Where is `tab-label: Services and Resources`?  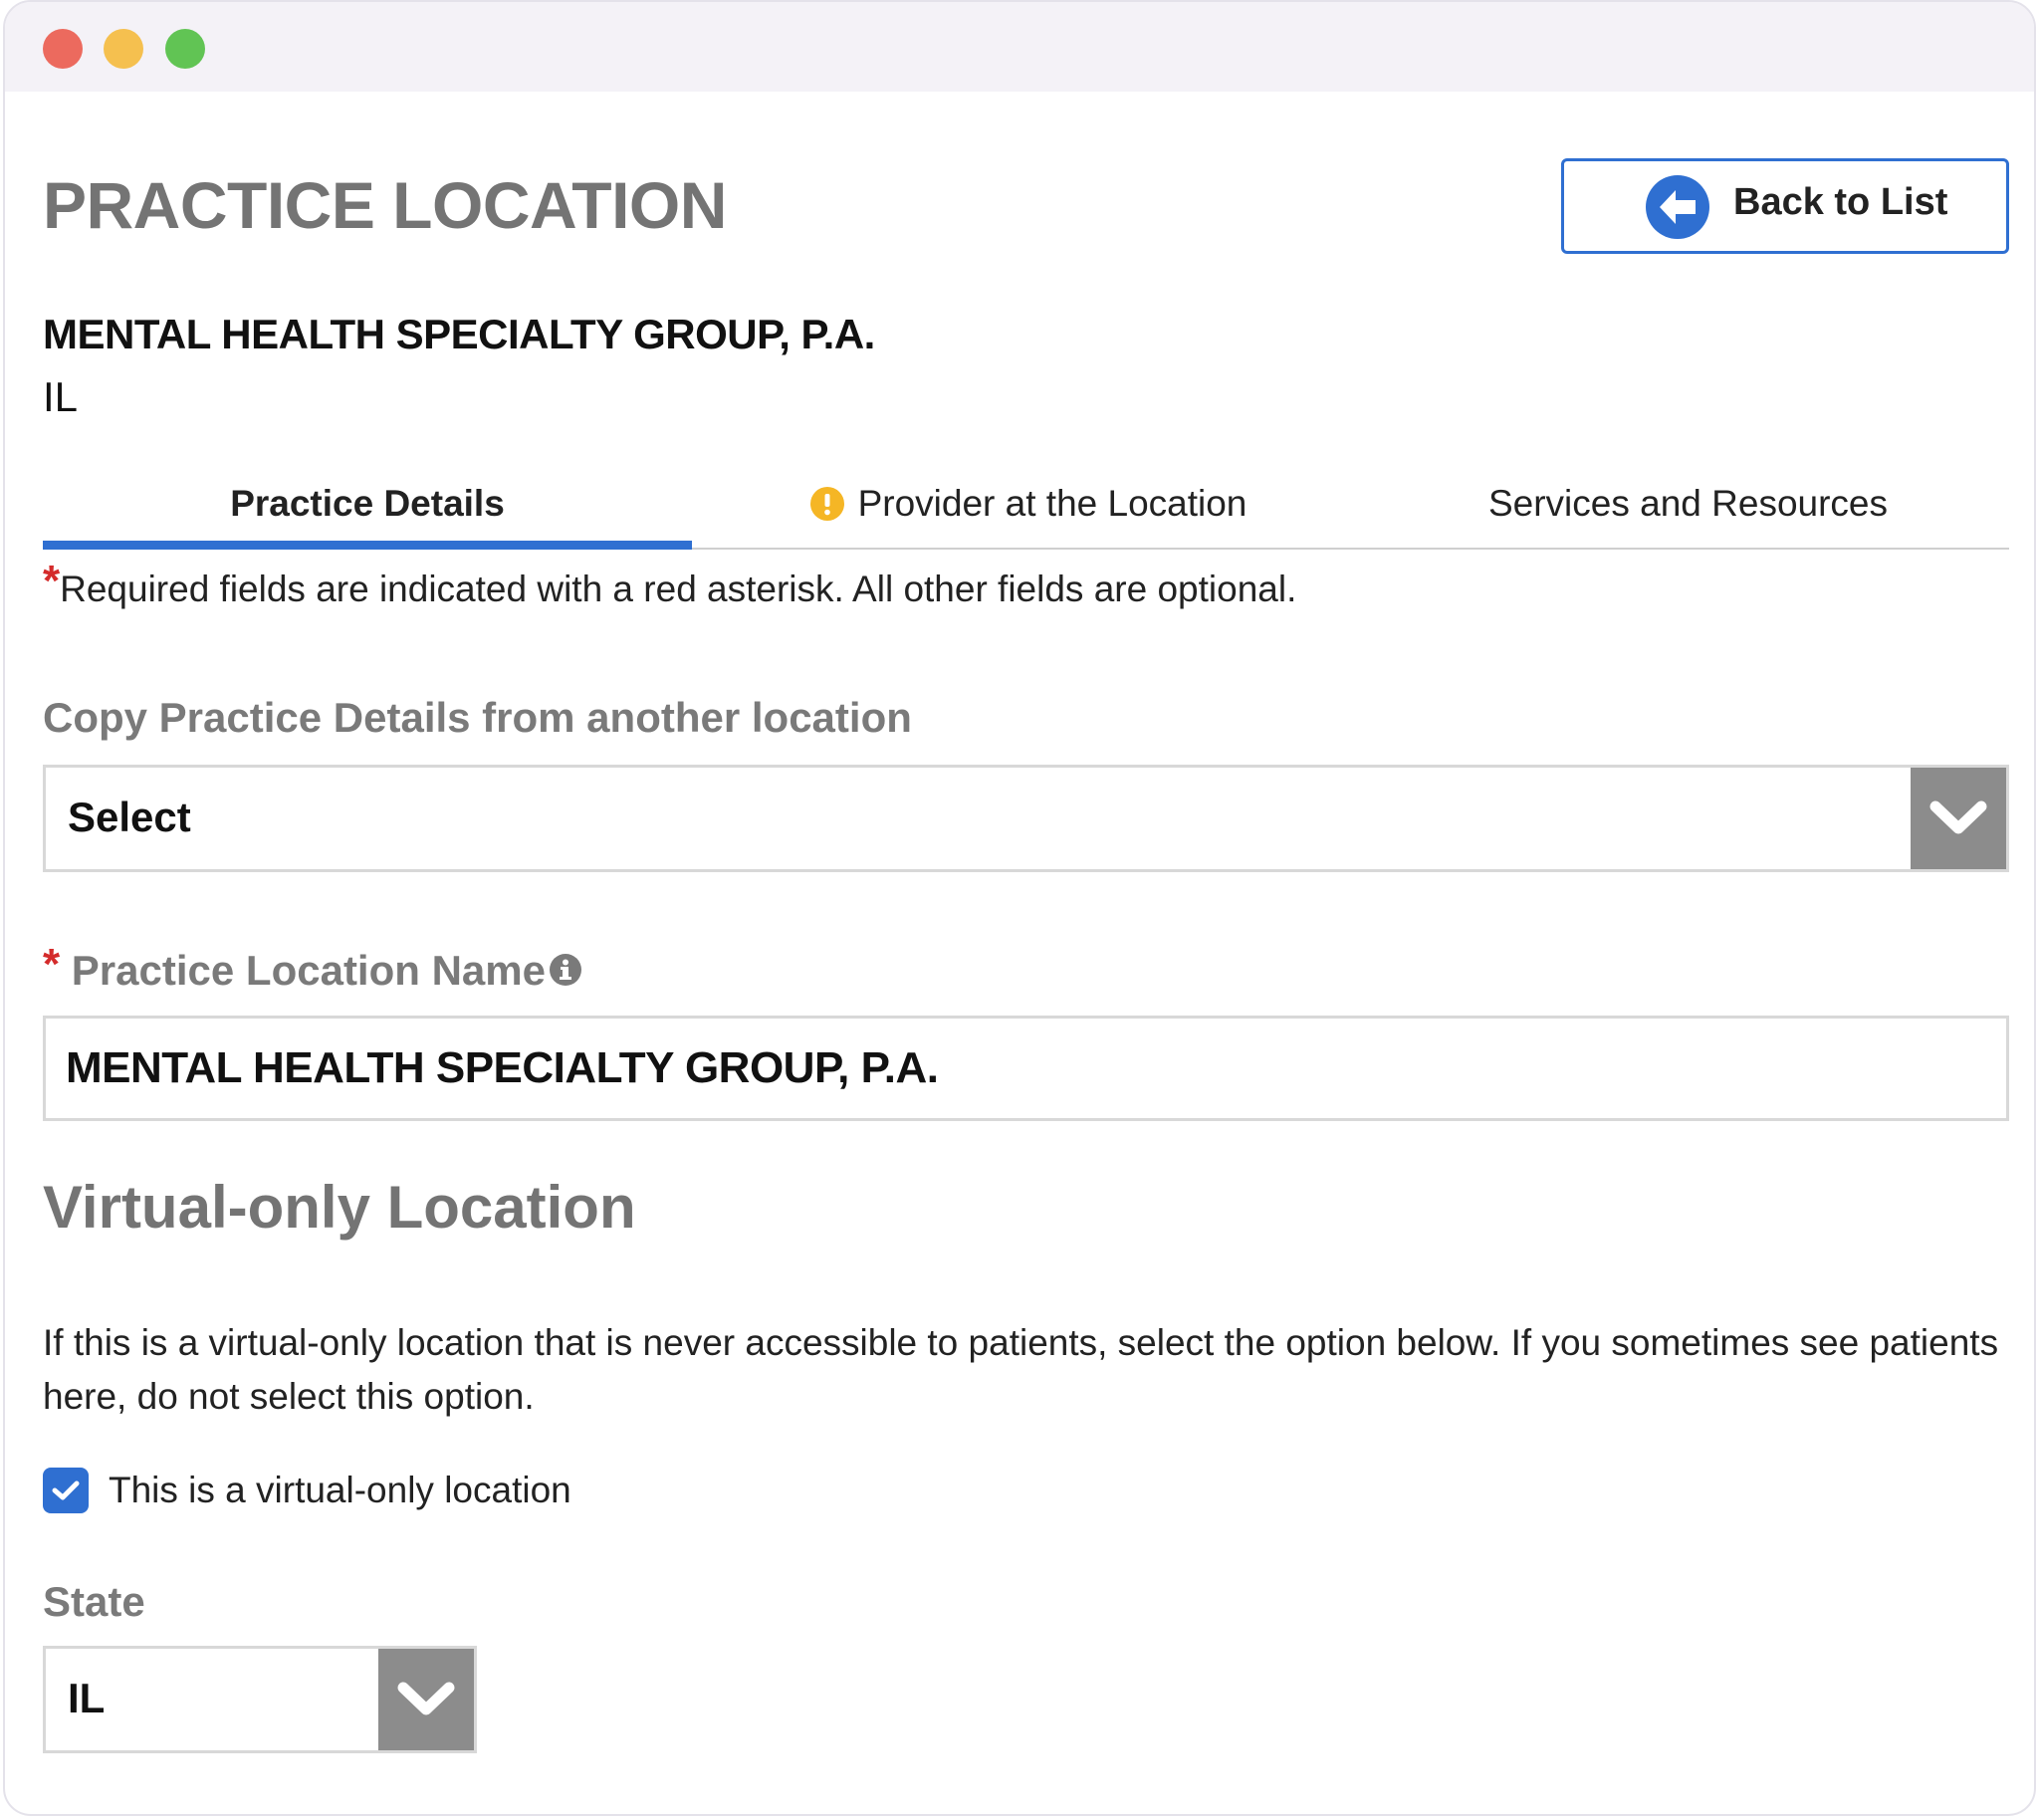 tab-label: Services and Resources is located at coordinates (1688, 503).